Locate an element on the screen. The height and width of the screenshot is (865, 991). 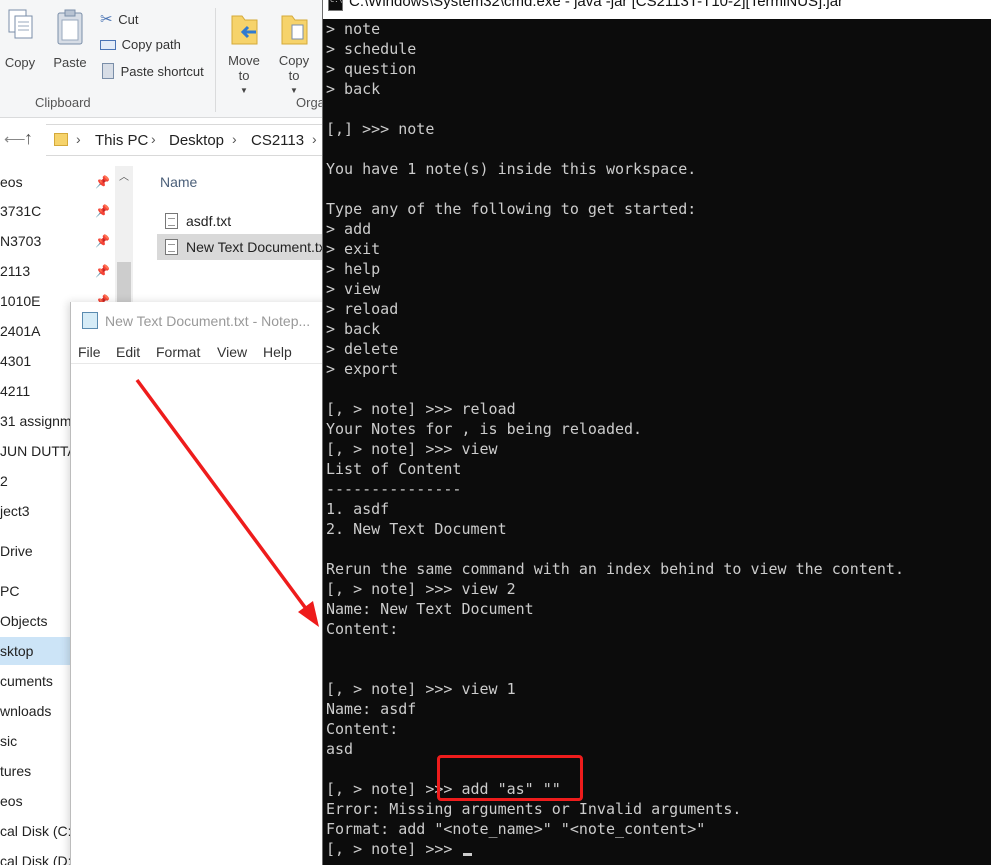
menu-edit: Edit is located at coordinates (128, 352).